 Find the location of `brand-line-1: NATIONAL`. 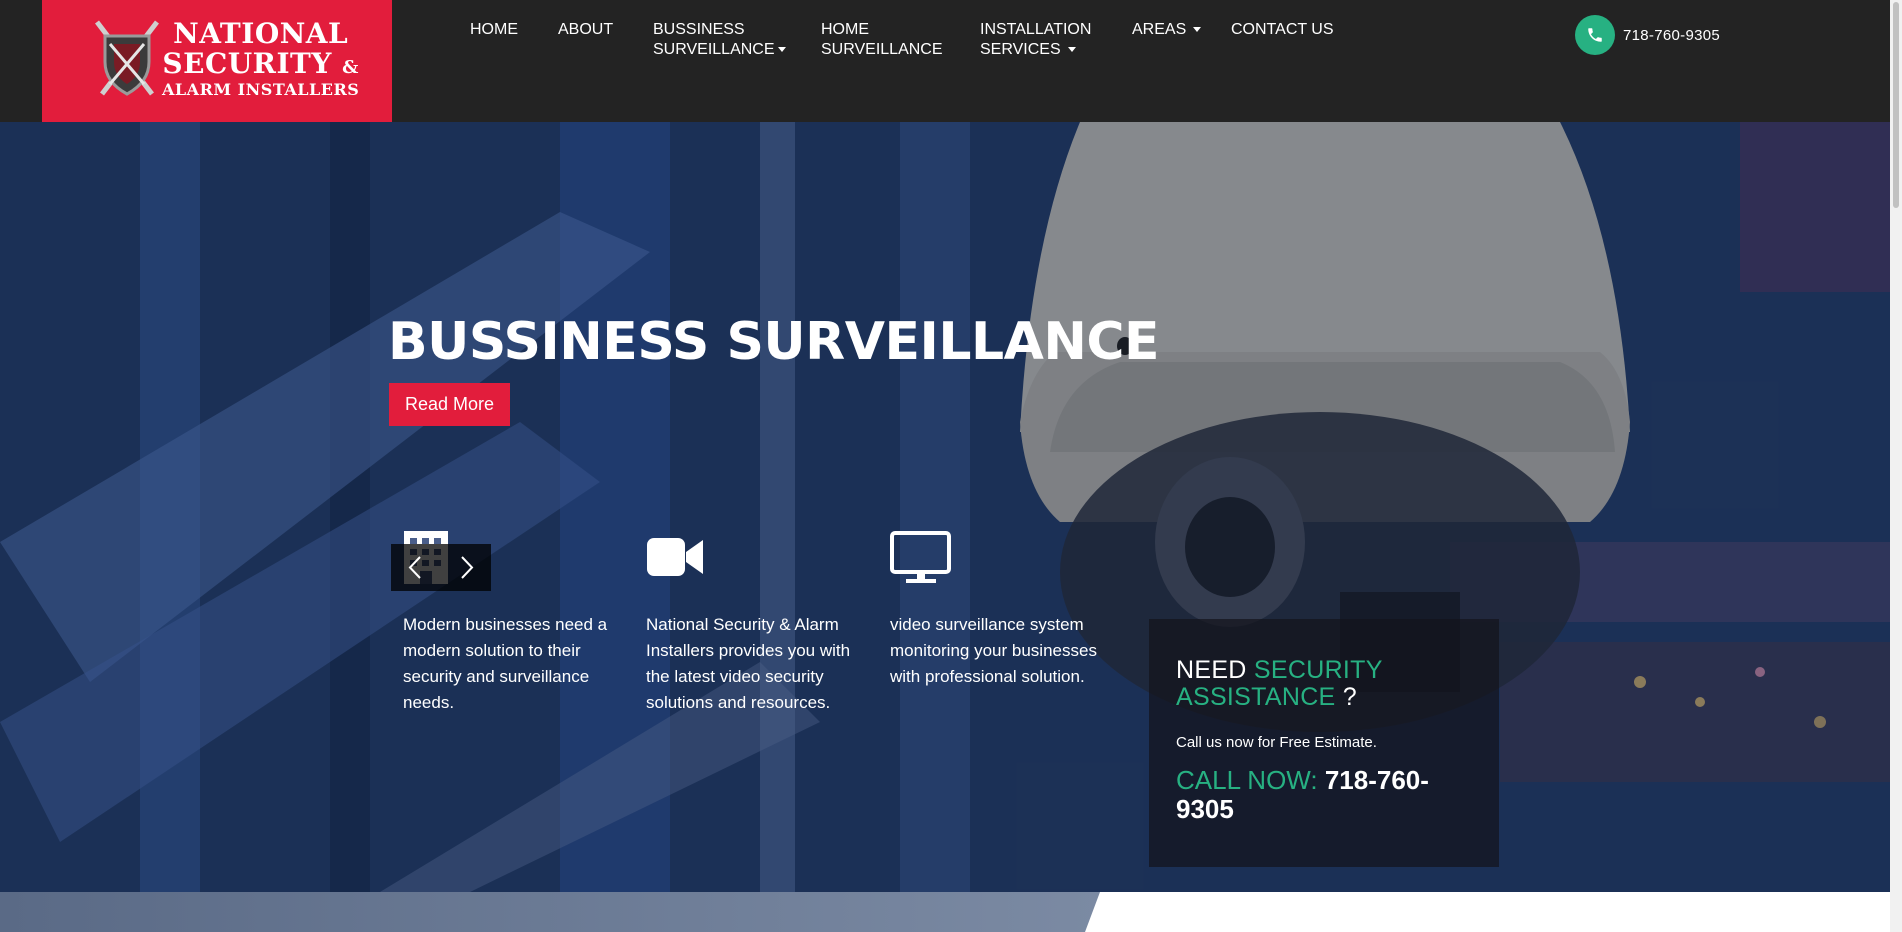

brand-line-1: NATIONAL is located at coordinates (261, 33).